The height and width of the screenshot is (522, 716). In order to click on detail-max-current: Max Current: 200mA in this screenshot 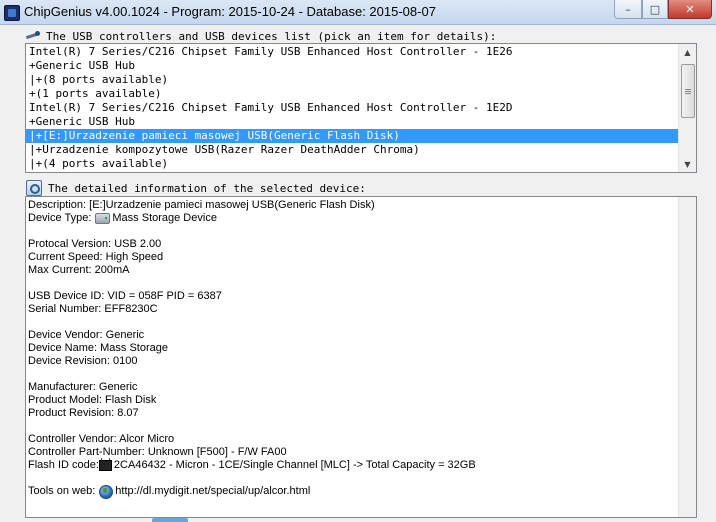, I will do `click(79, 270)`.